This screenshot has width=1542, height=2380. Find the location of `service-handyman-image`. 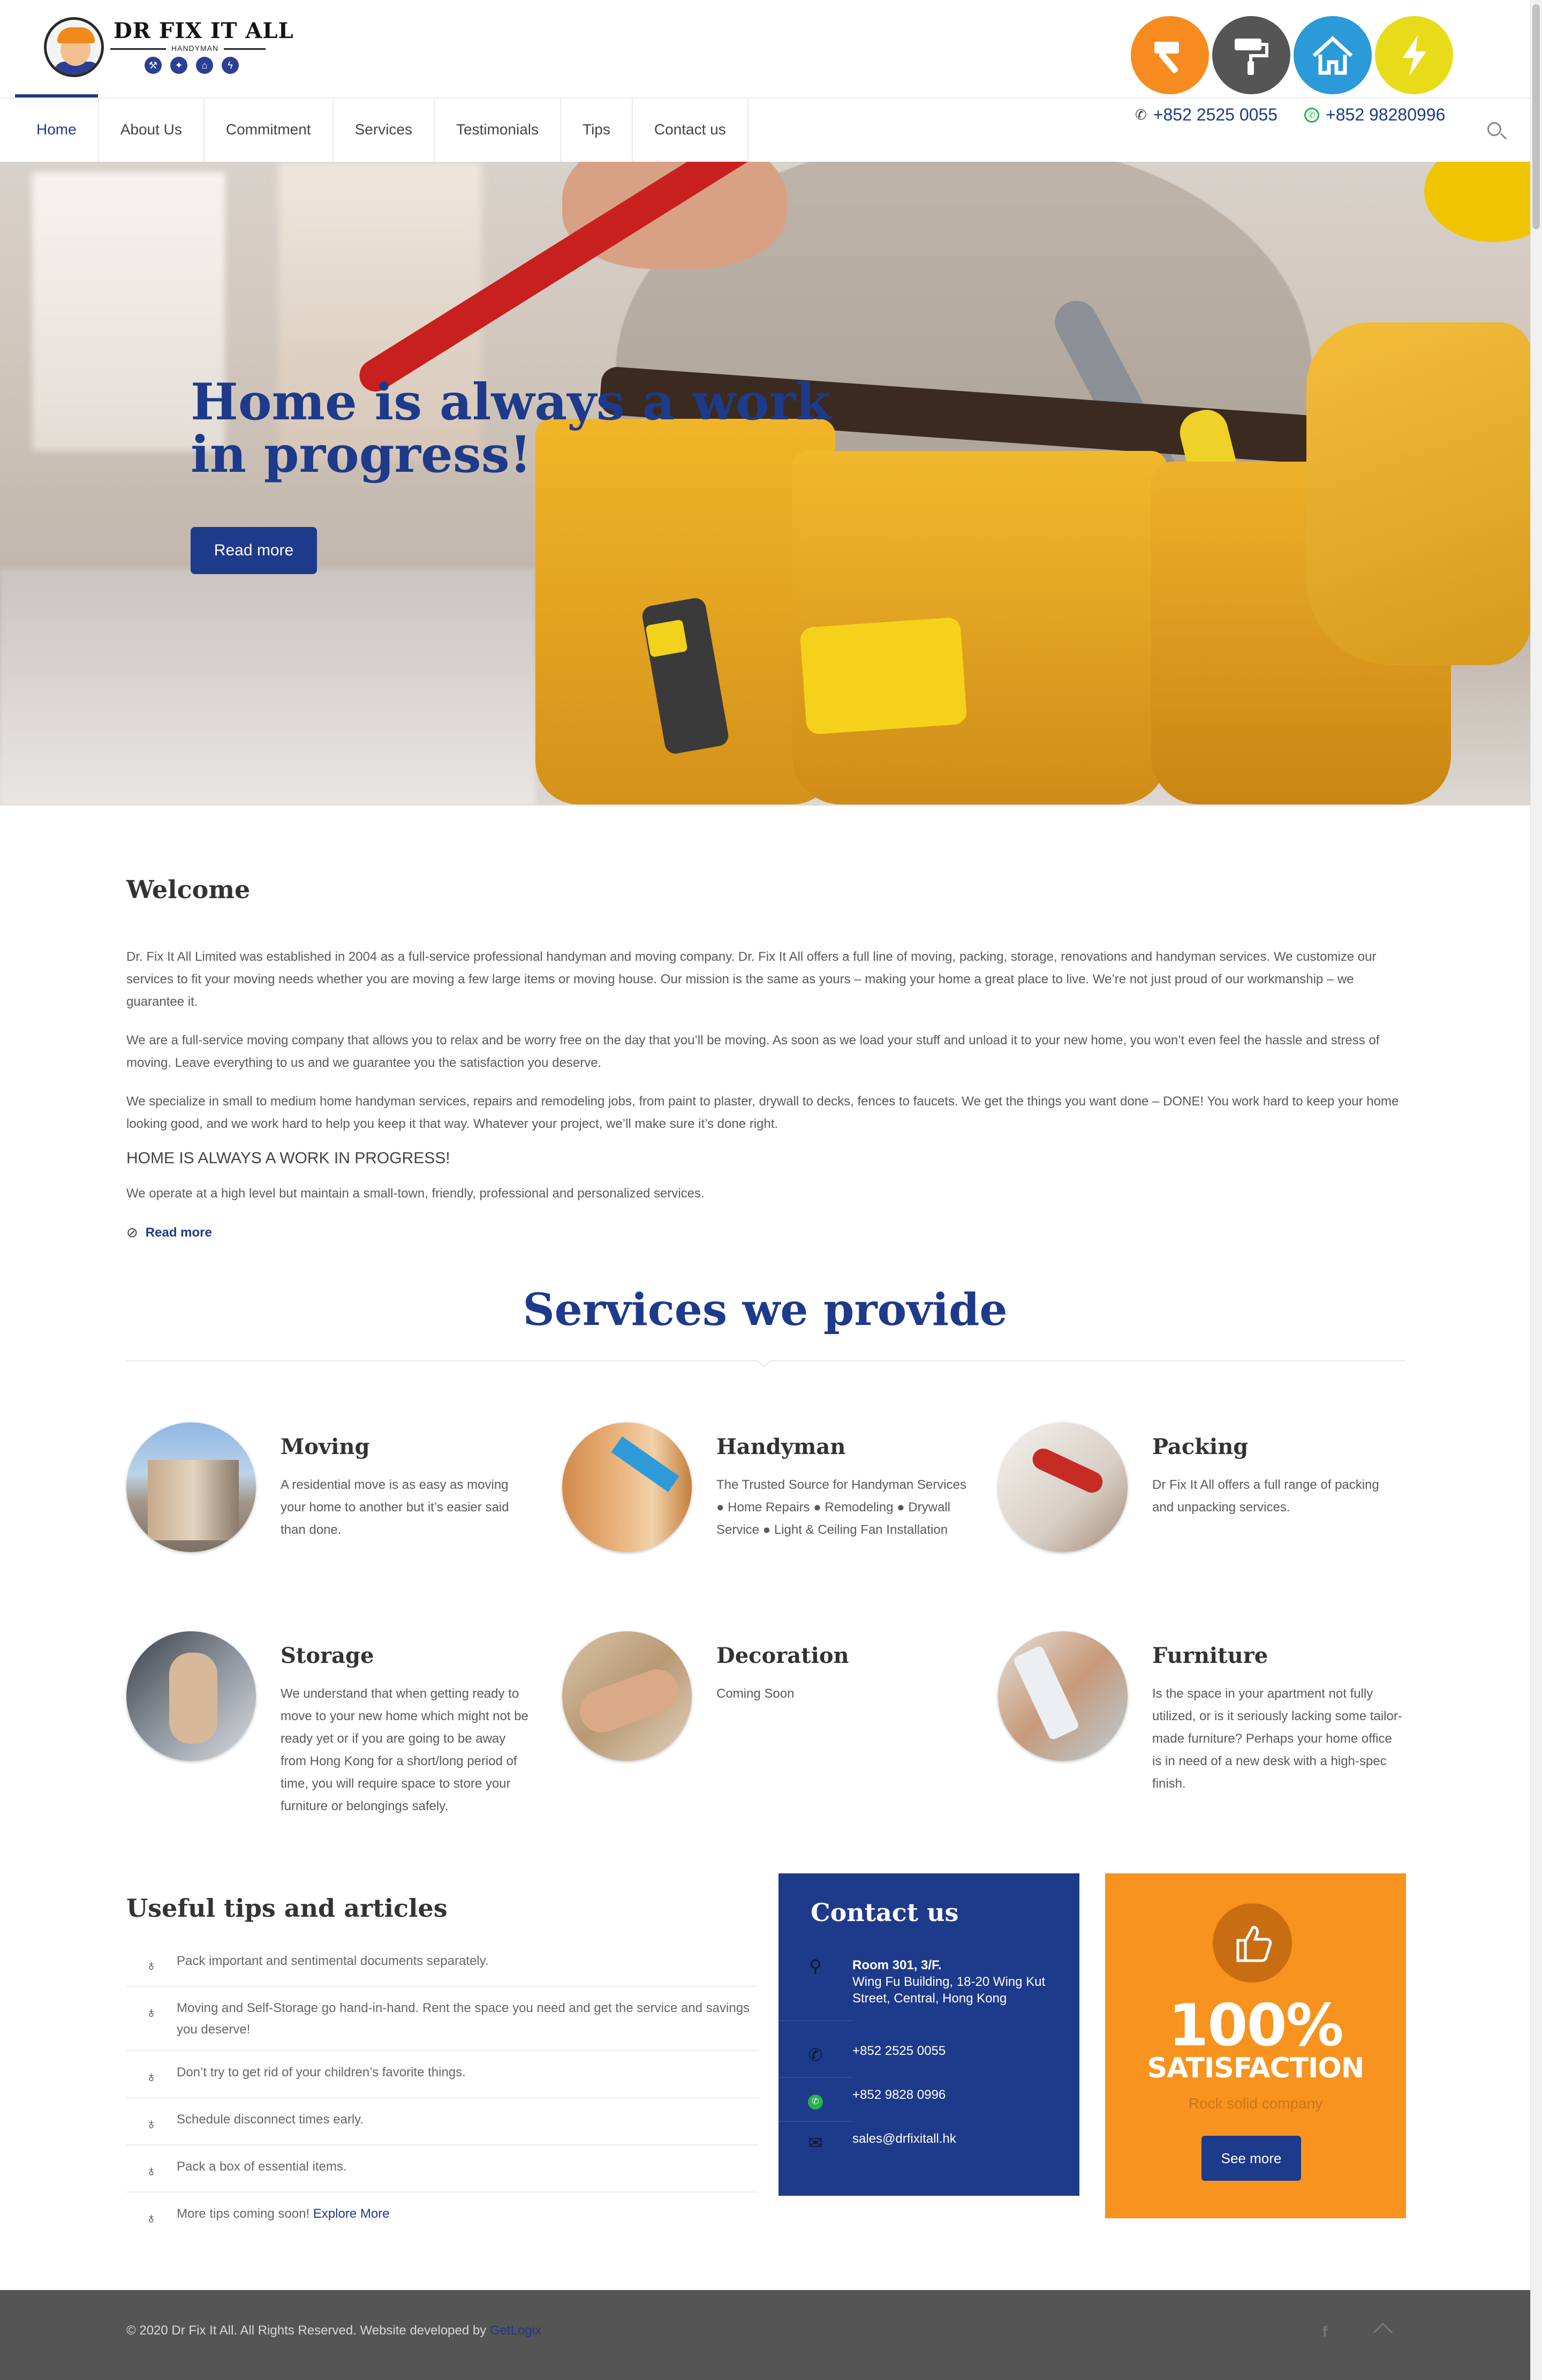

service-handyman-image is located at coordinates (627, 1487).